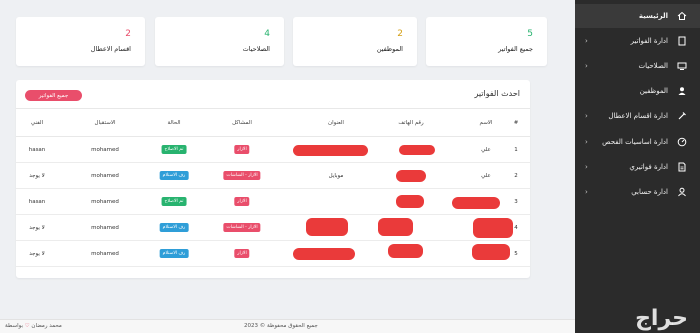 The width and height of the screenshot is (700, 333). I want to click on stat-card-invoices: 5 جميع الفواتير, so click(486, 41).